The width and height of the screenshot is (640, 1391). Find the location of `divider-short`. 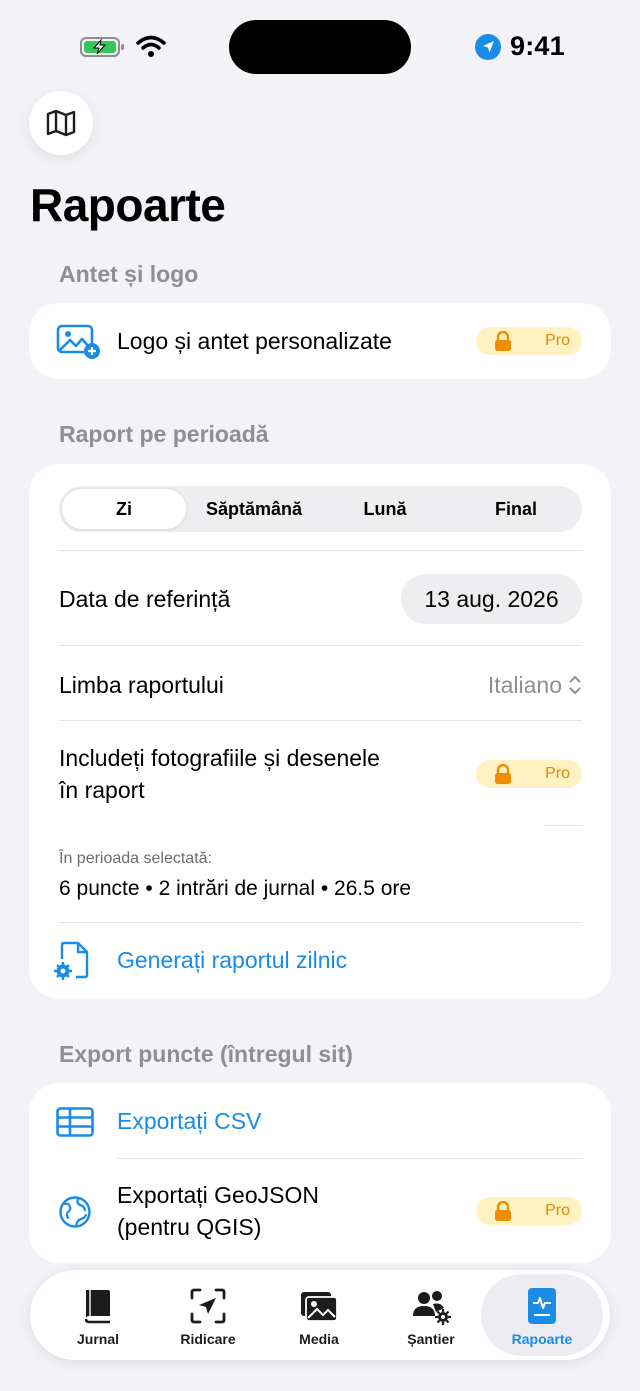

divider-short is located at coordinates (563, 825).